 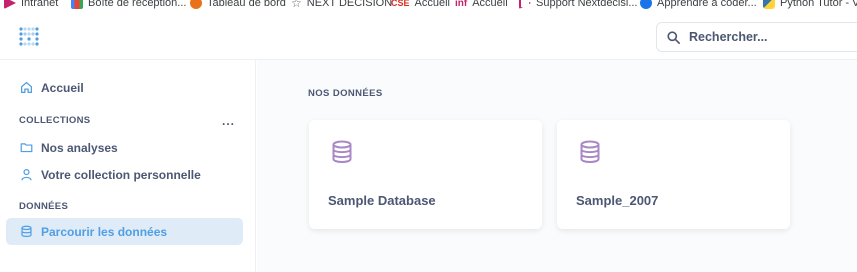 I want to click on donnees-section-label: DONNÉES, so click(x=44, y=206).